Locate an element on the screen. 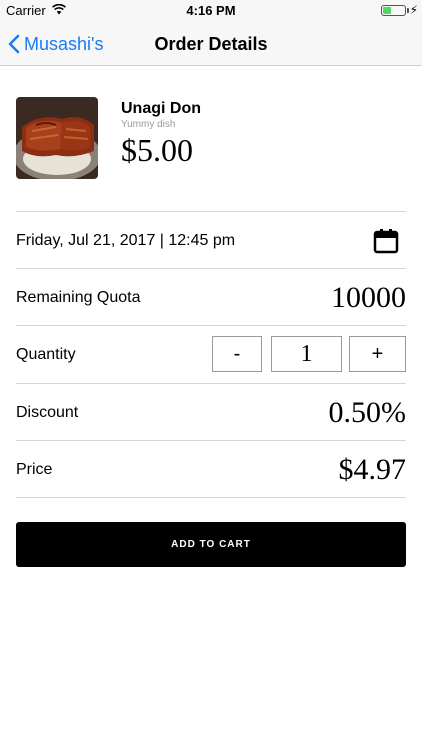  quantity-decrement-button: - is located at coordinates (237, 354).